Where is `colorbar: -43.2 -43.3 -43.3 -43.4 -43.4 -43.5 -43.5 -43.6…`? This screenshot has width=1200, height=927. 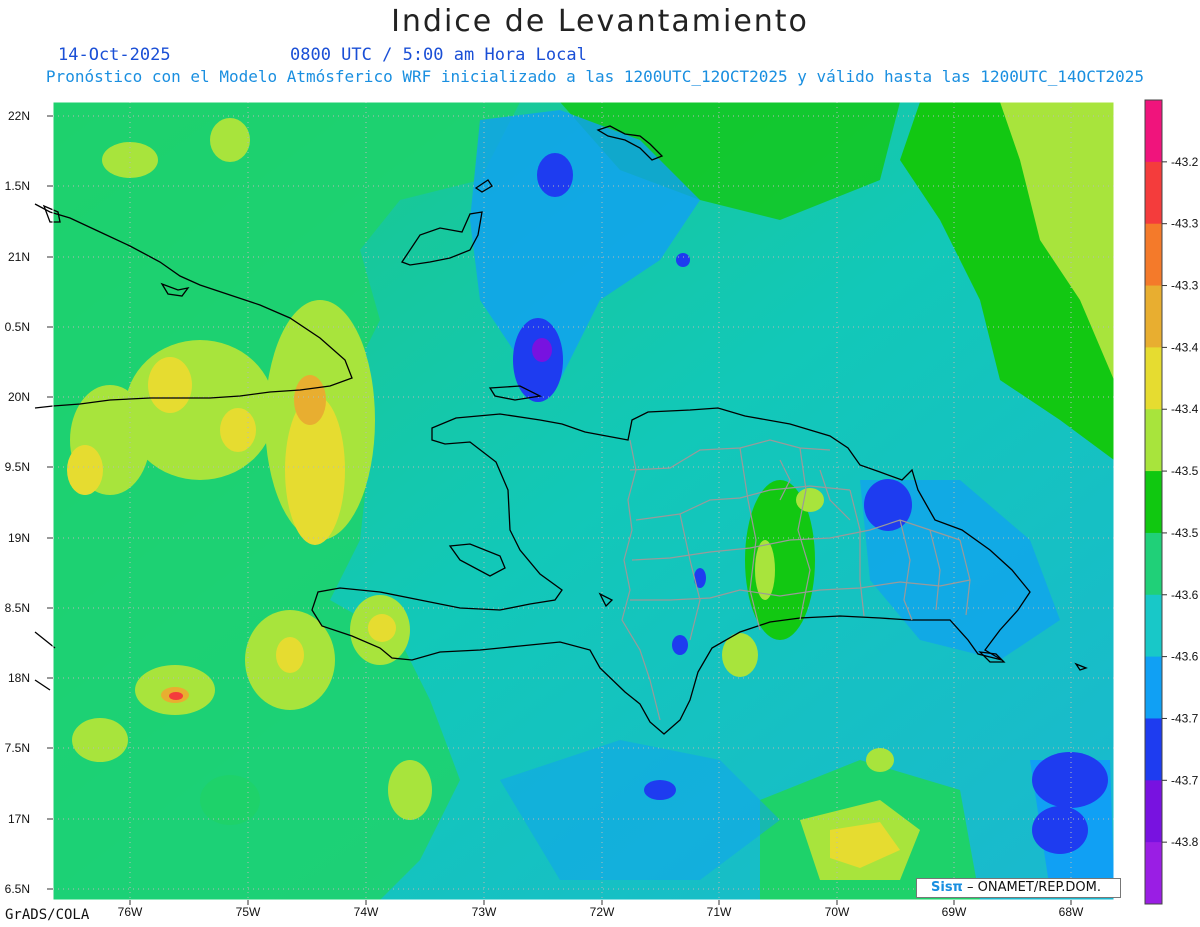 colorbar: -43.2 -43.3 -43.3 -43.4 -43.4 -43.5 -43.5 -43.6… is located at coordinates (1171, 502).